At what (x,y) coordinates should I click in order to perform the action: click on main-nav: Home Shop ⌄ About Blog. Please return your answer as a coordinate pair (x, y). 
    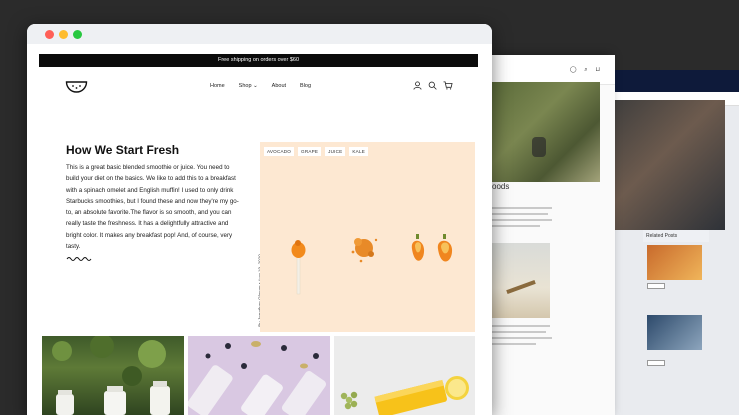
    Looking at the image, I should click on (260, 86).